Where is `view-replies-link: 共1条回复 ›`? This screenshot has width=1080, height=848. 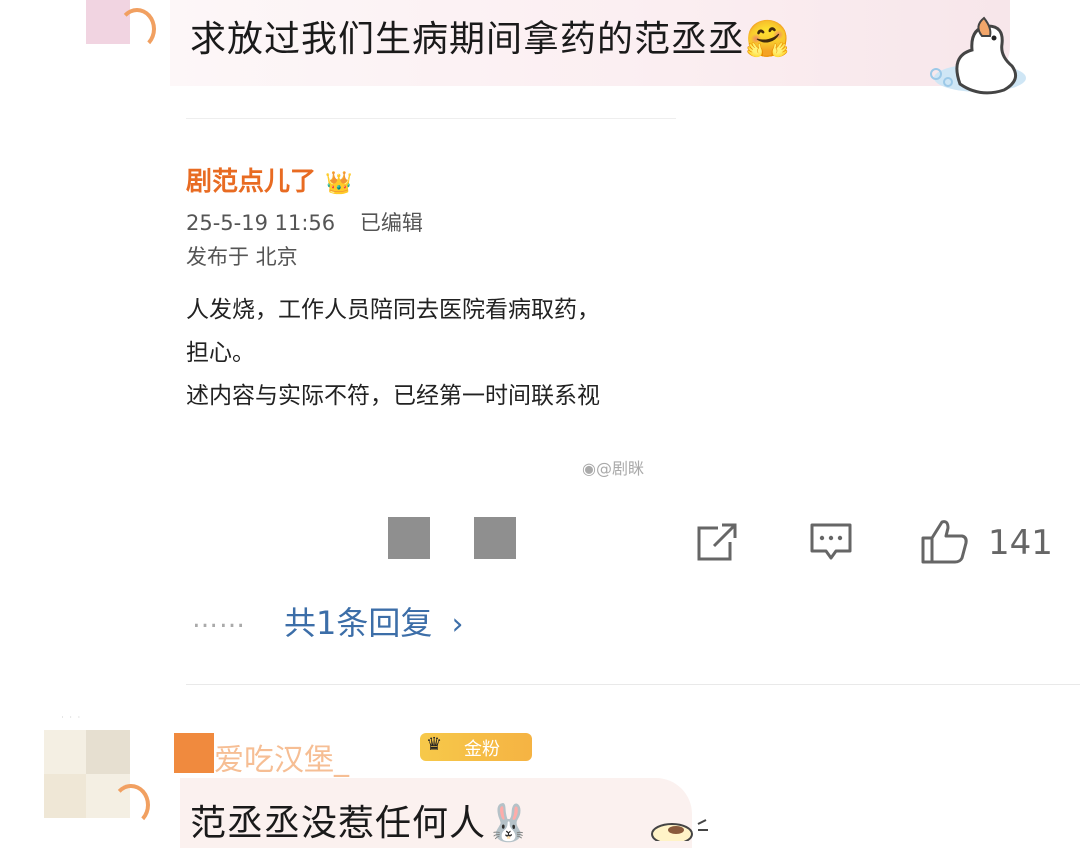 view-replies-link: 共1条回复 › is located at coordinates (373, 621).